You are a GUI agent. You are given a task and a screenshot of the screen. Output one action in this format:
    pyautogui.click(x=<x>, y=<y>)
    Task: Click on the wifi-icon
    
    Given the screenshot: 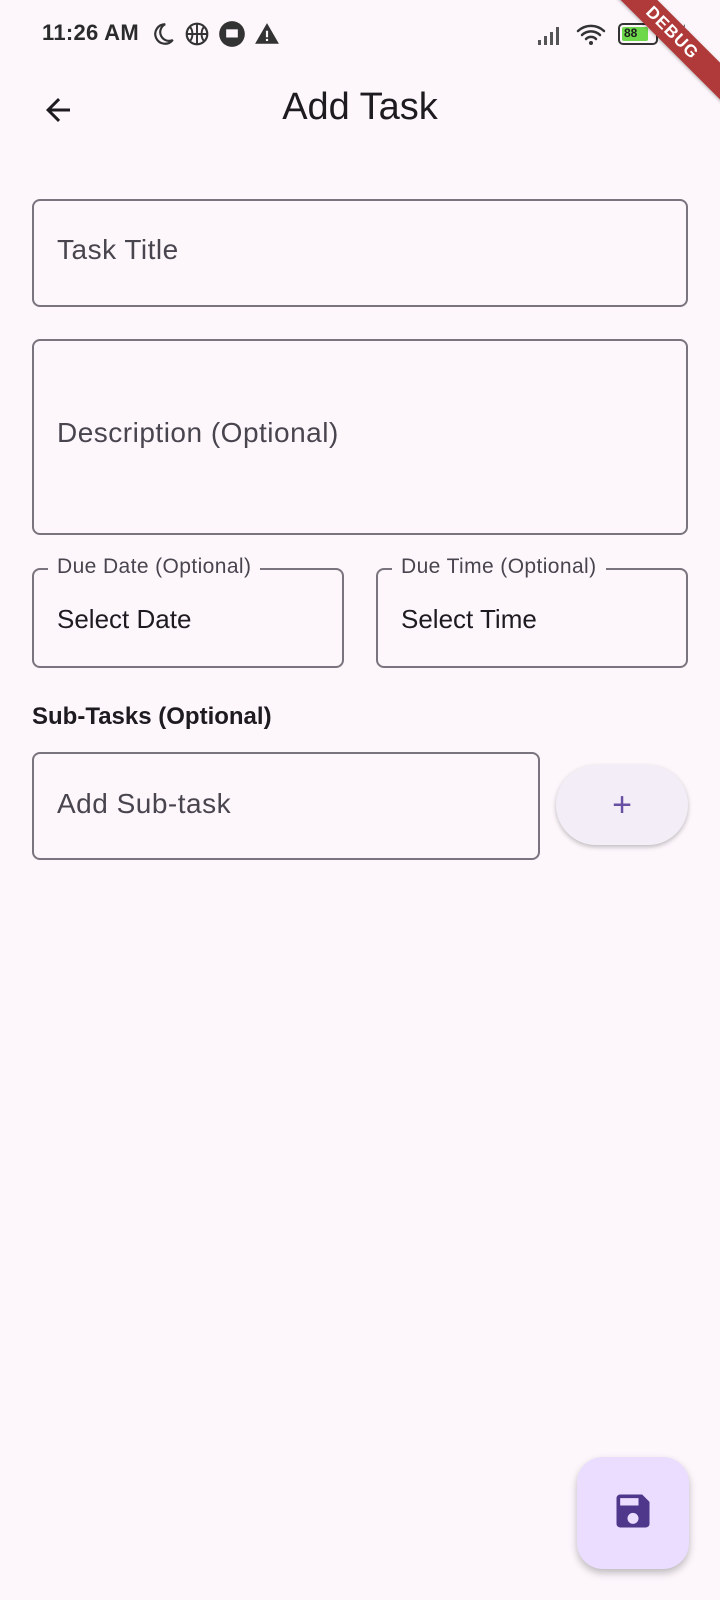 What is the action you would take?
    pyautogui.click(x=591, y=34)
    